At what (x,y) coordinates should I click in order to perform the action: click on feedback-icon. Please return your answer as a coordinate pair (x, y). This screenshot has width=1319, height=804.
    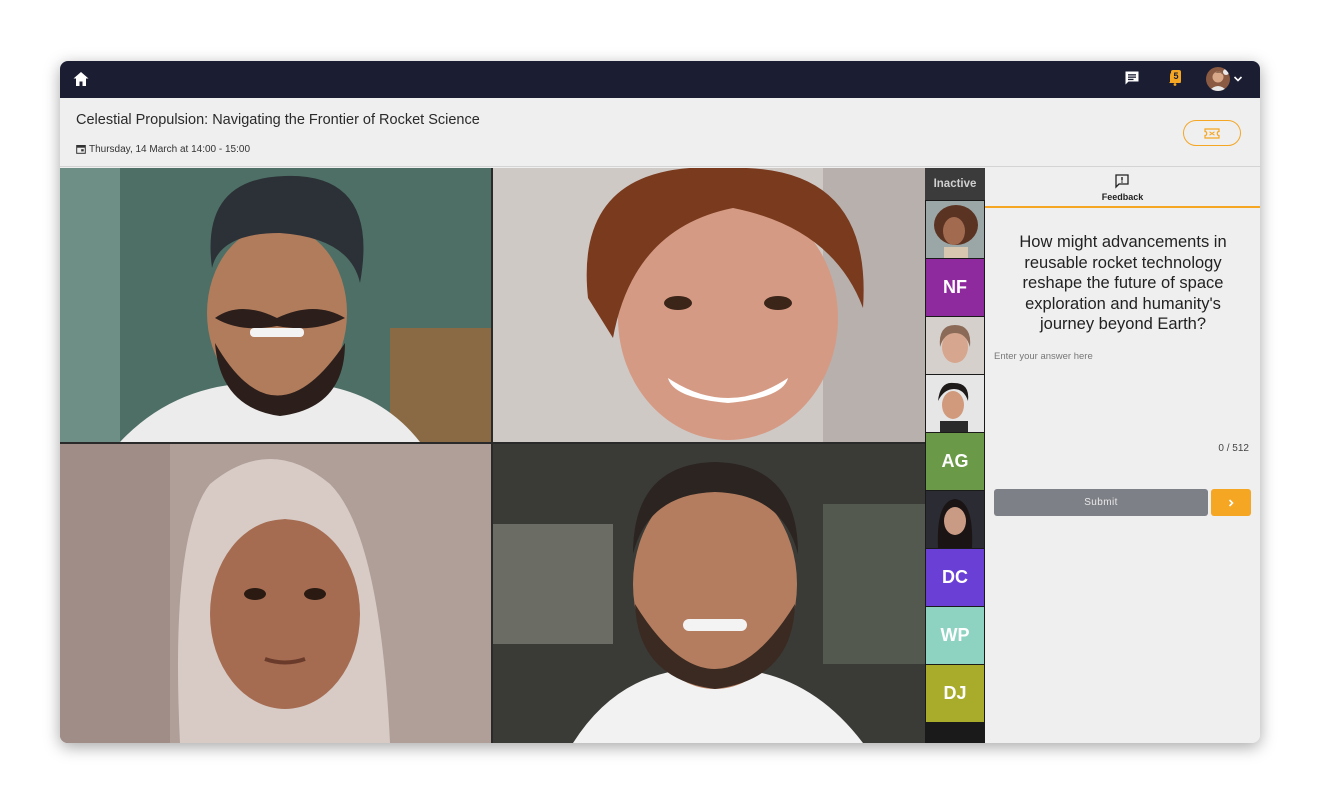
    Looking at the image, I should click on (1122, 181).